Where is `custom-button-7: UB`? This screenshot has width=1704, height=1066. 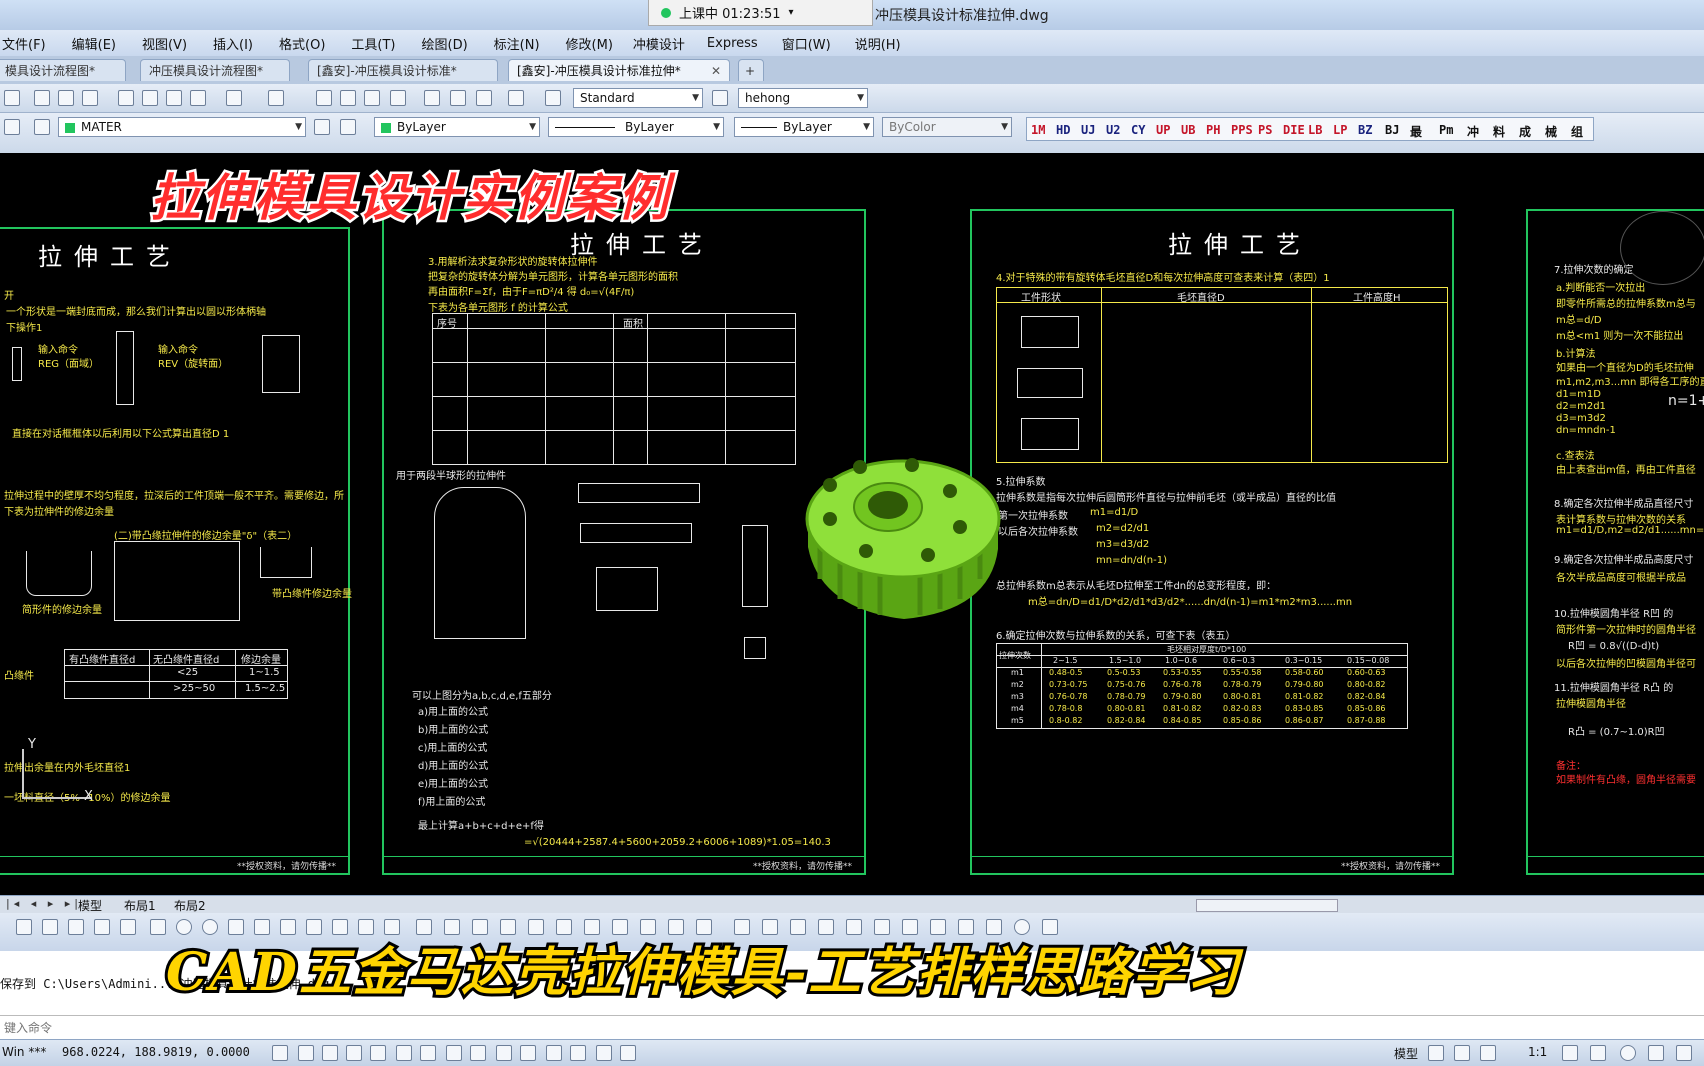 custom-button-7: UB is located at coordinates (1188, 130).